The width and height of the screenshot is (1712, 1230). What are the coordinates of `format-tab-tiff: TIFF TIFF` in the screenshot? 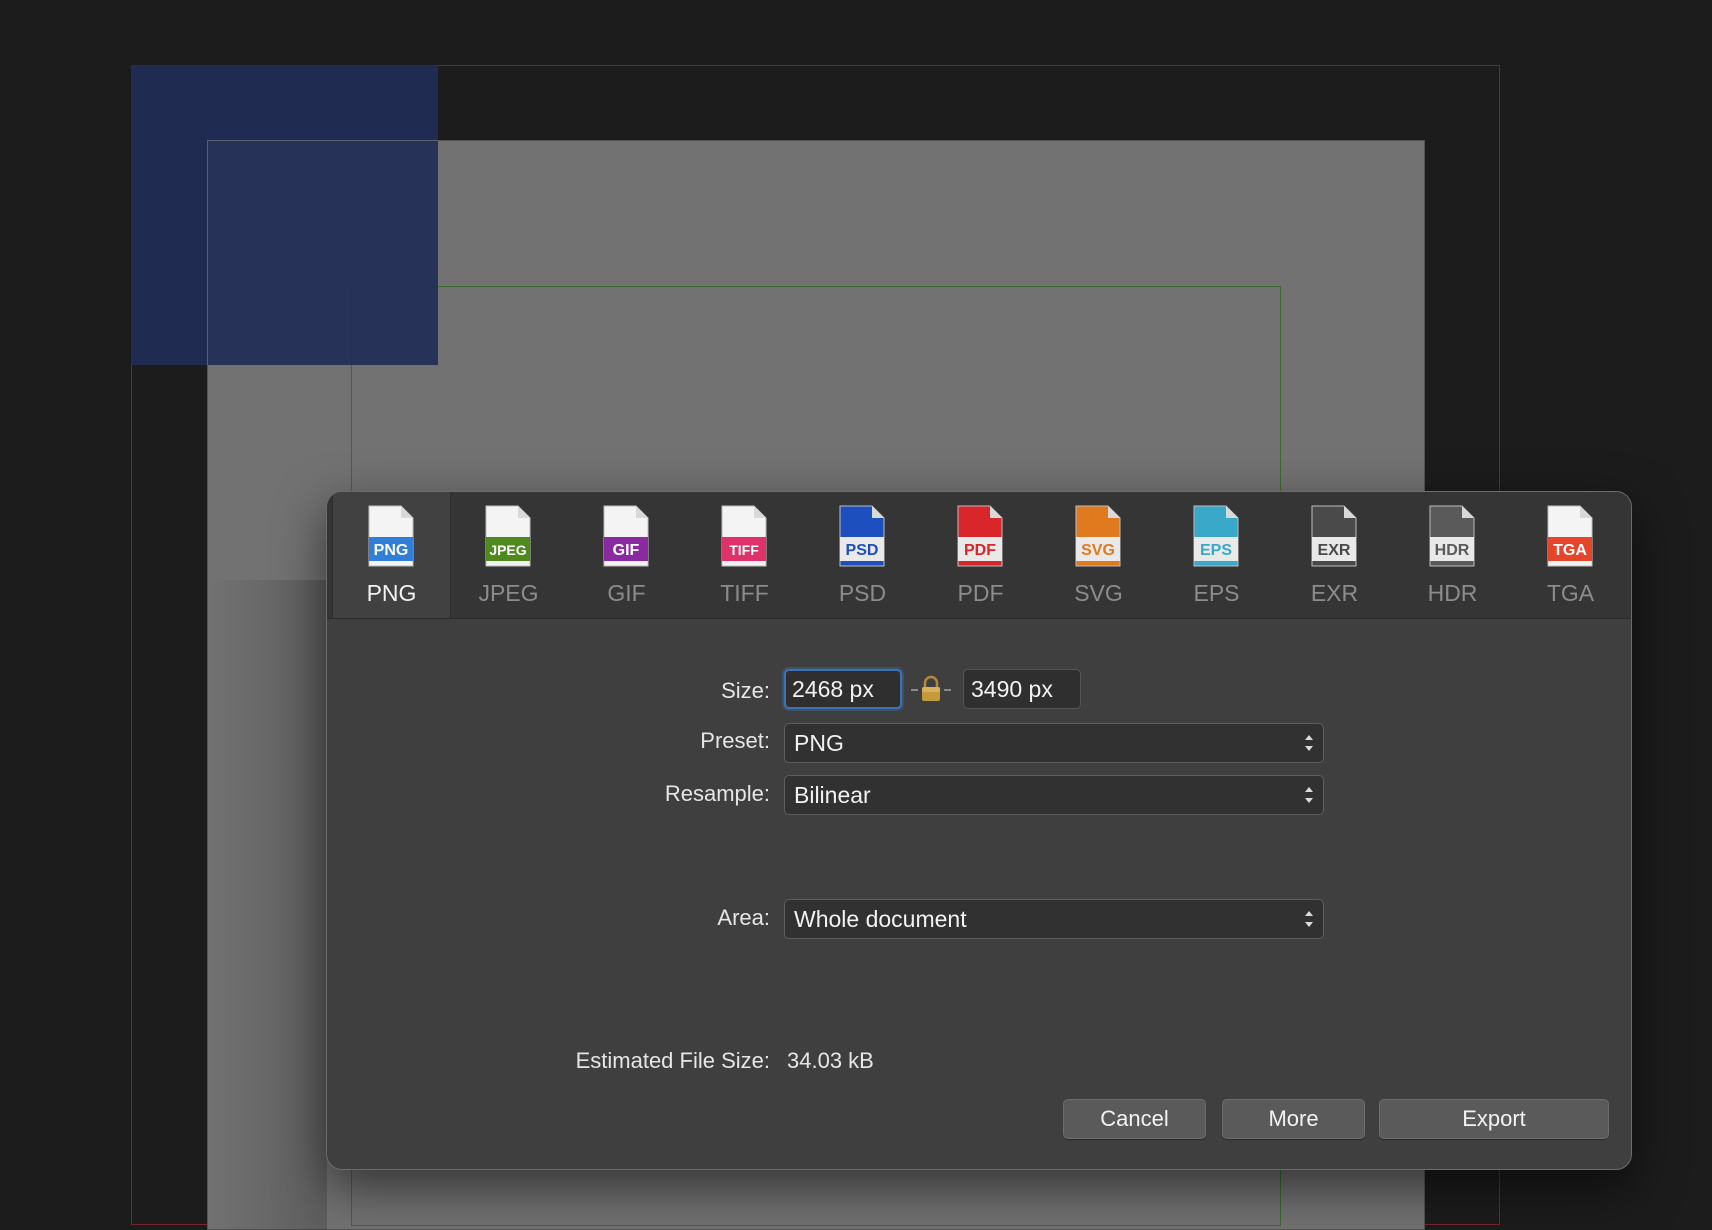 It's located at (744, 555).